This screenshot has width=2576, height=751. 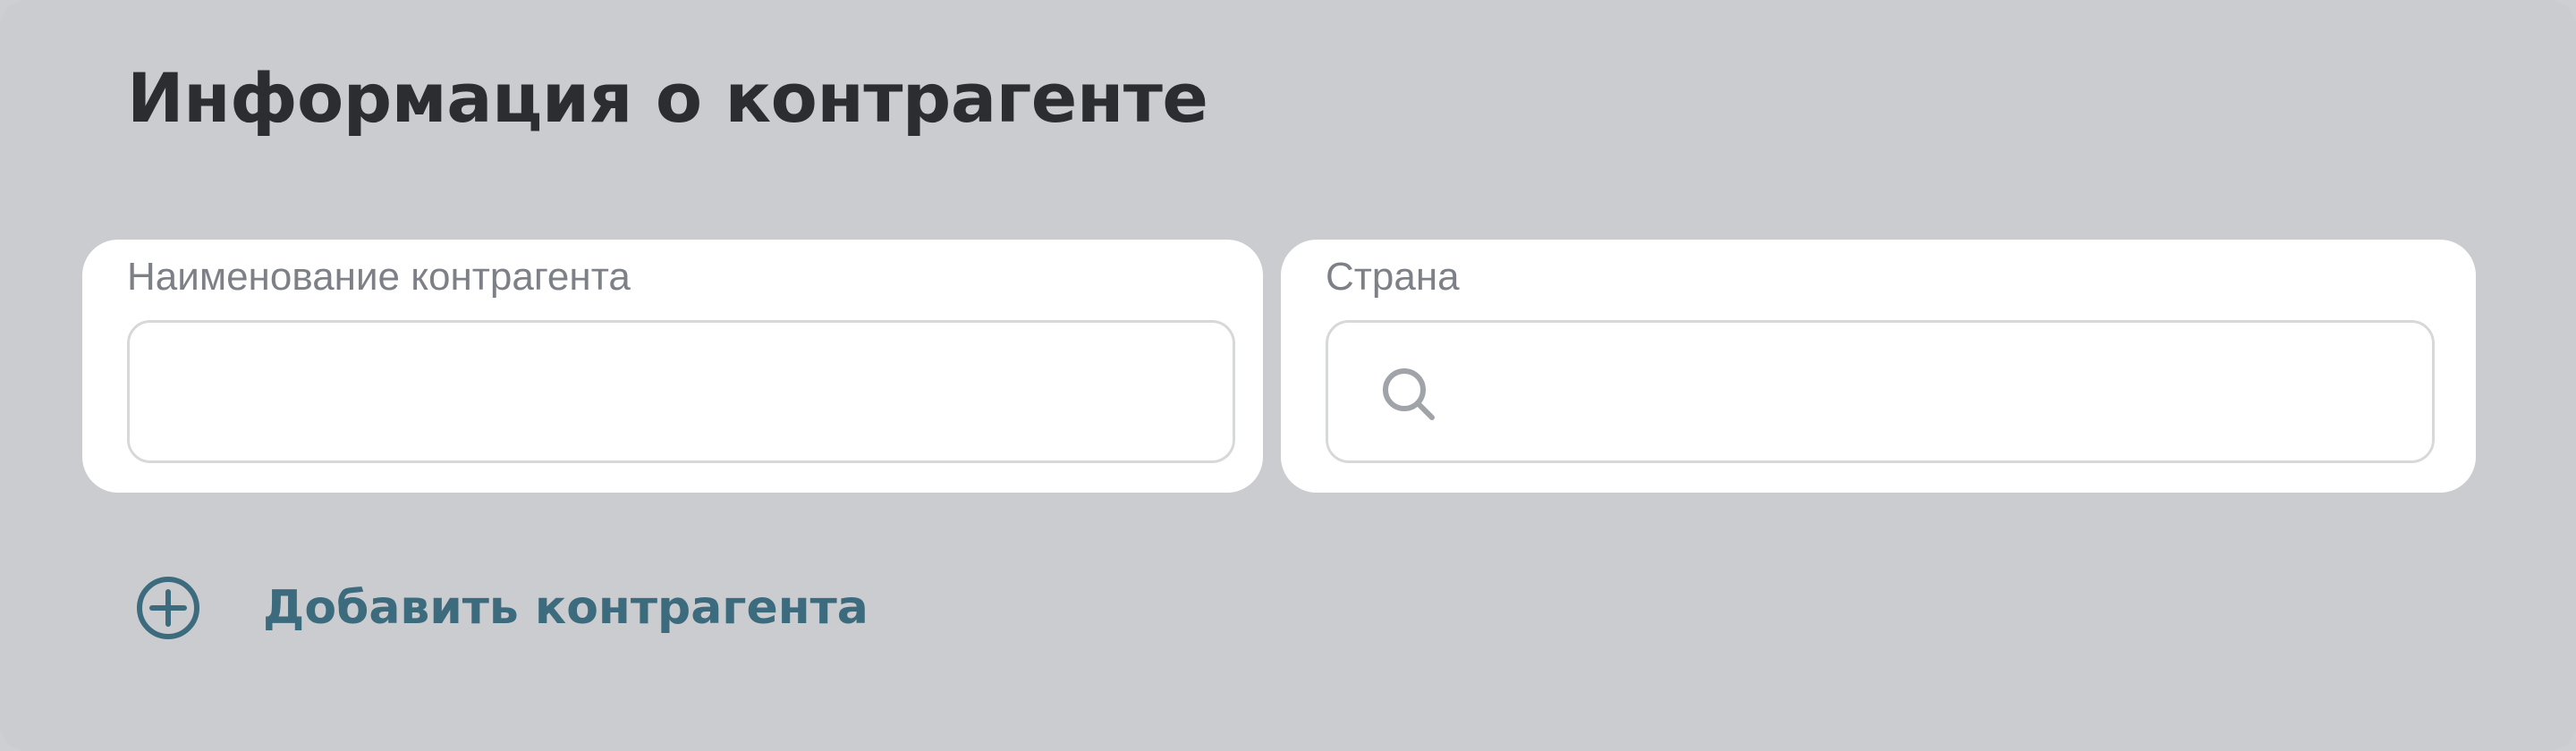 What do you see at coordinates (1880, 391) in the screenshot?
I see `country-search-field` at bounding box center [1880, 391].